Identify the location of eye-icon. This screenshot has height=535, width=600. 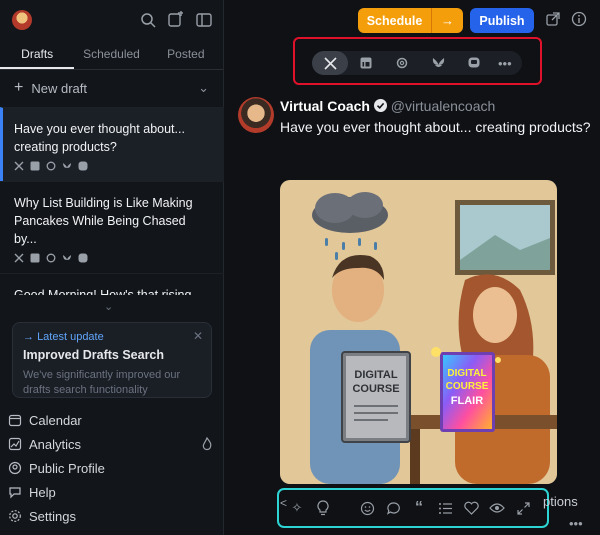
(497, 508).